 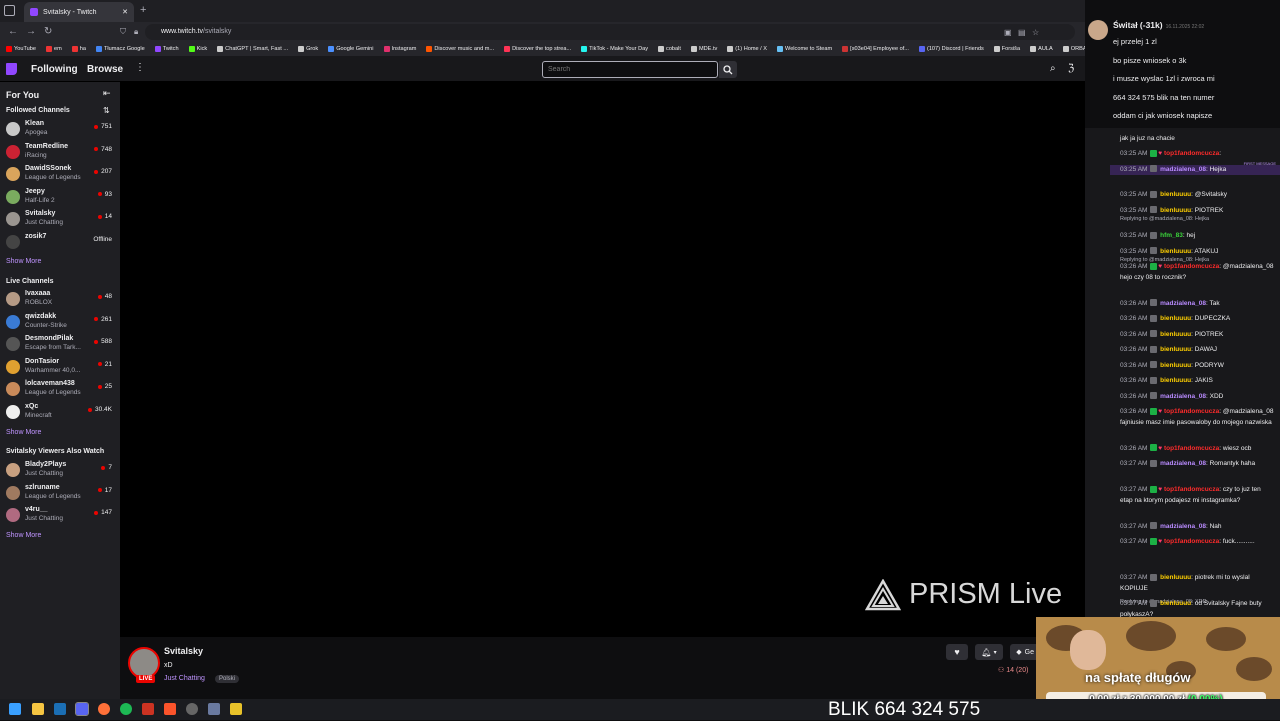 I want to click on bookmark-item: AULA, so click(x=1041, y=49).